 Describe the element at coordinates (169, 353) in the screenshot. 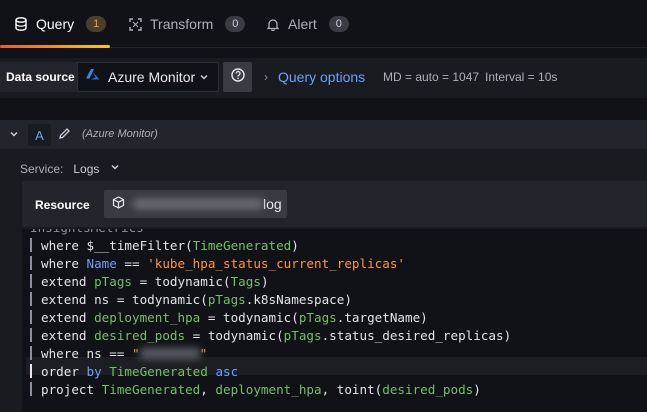

I see `redacted-namespace` at that location.